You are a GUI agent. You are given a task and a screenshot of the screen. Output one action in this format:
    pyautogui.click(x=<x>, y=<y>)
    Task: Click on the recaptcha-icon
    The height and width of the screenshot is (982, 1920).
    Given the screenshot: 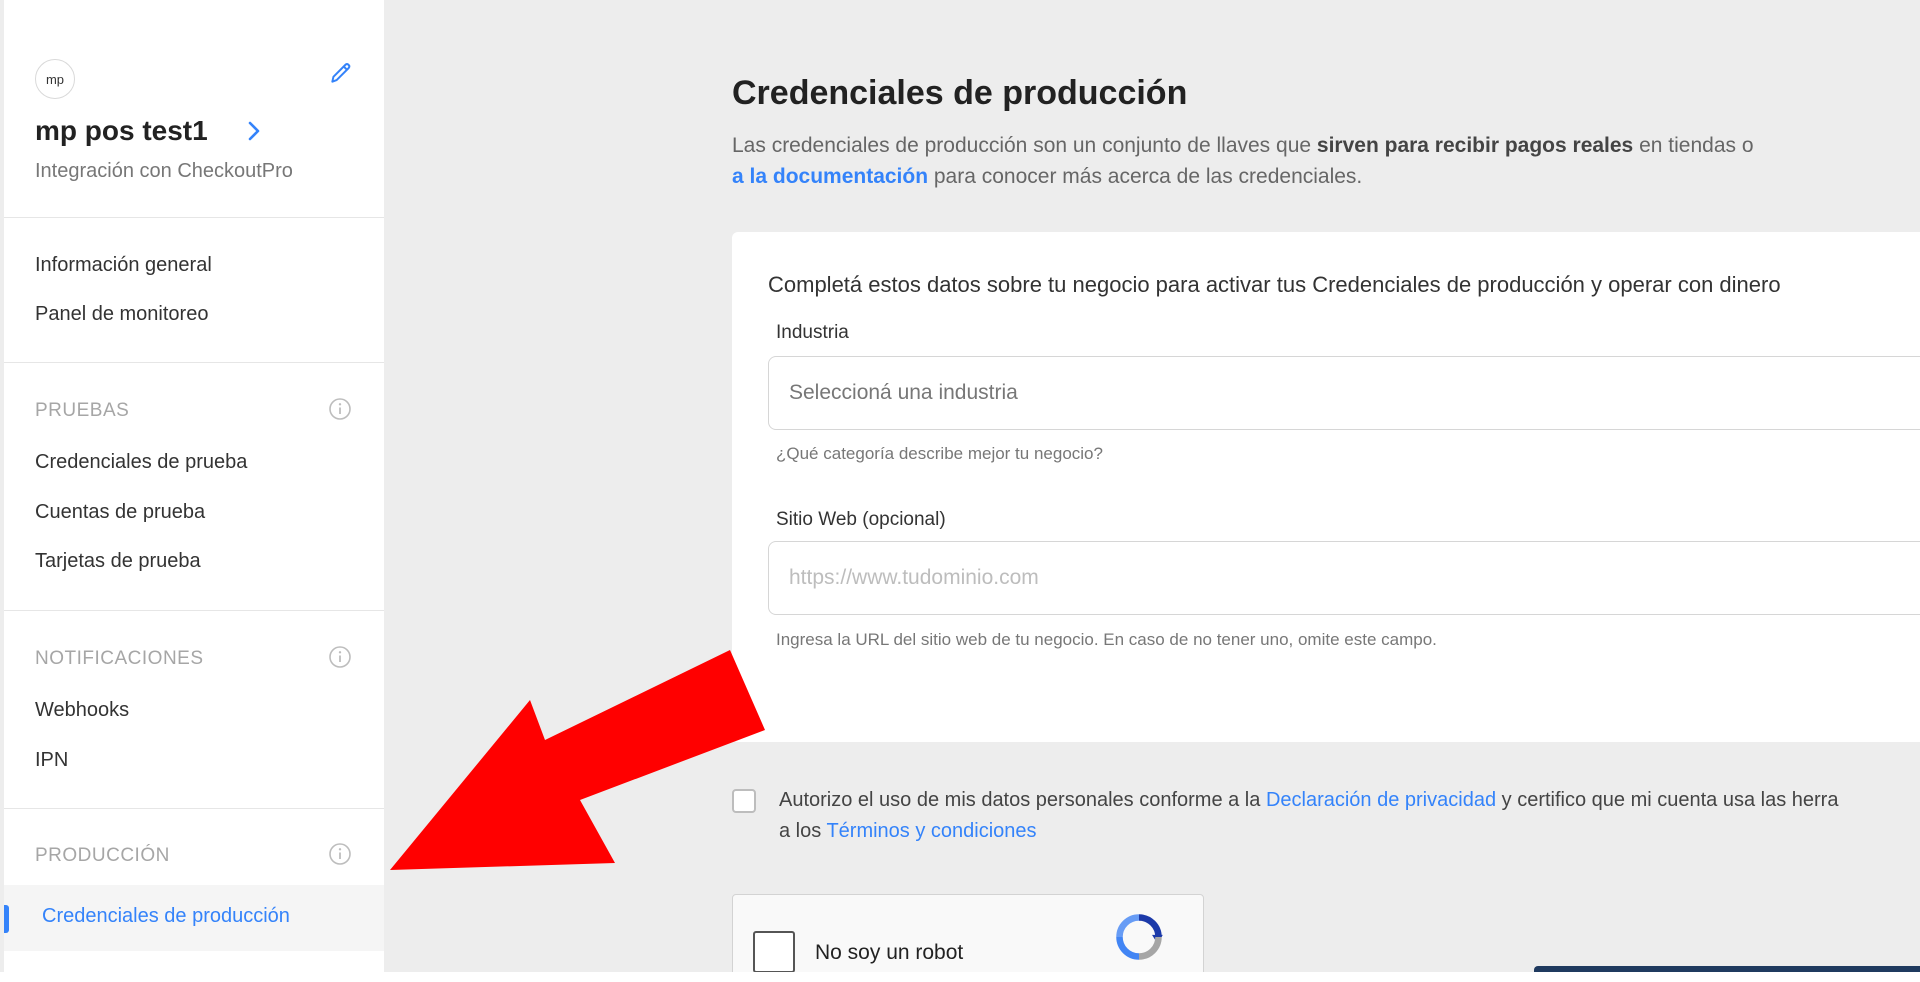 What is the action you would take?
    pyautogui.click(x=1139, y=937)
    